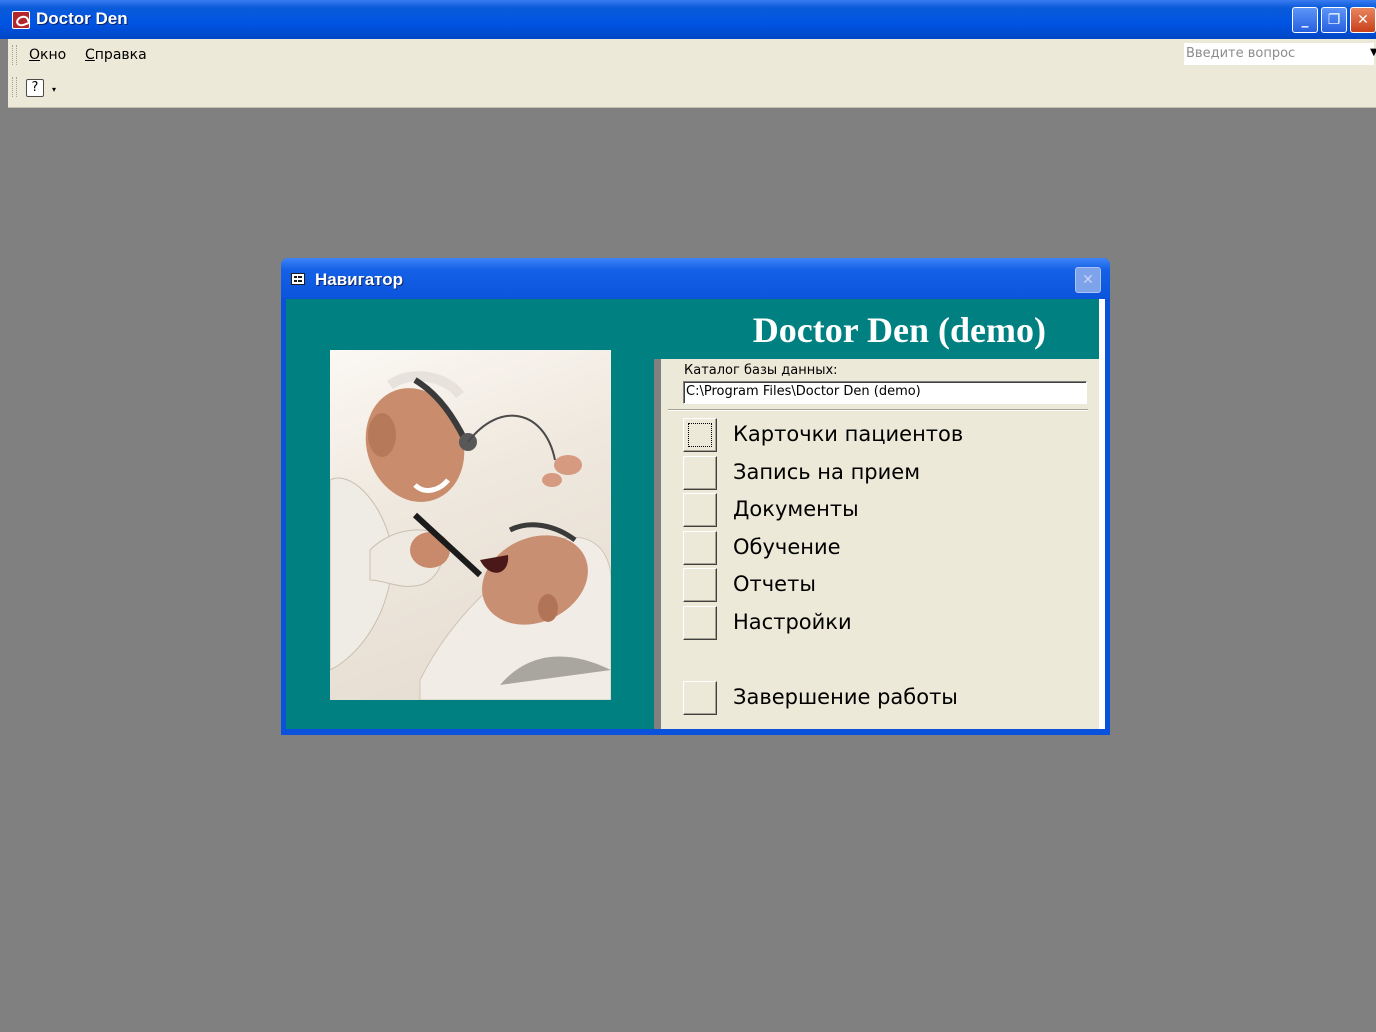 This screenshot has height=1032, width=1376. I want to click on navigator-titlebar: Навигатор ✕, so click(695, 278).